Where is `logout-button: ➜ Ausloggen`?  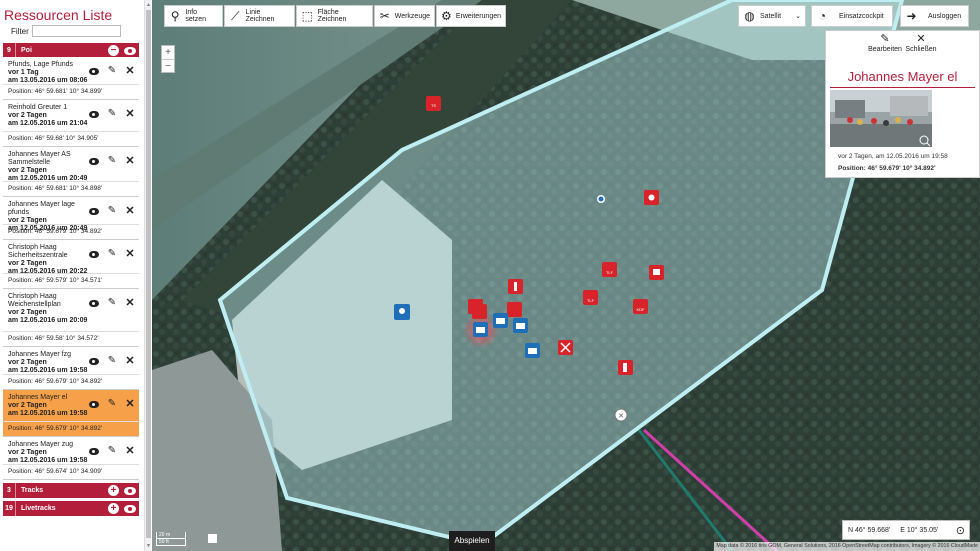 logout-button: ➜ Ausloggen is located at coordinates (934, 16).